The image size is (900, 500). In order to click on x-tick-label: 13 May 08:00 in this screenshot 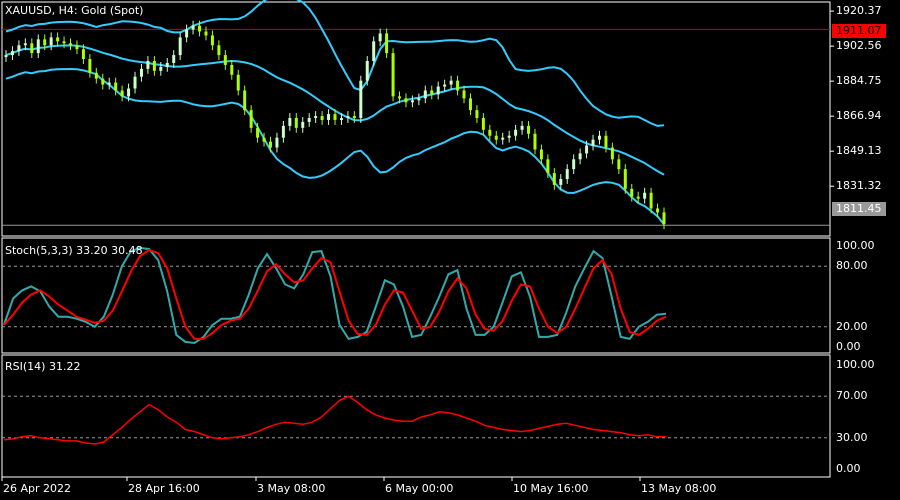, I will do `click(679, 488)`.